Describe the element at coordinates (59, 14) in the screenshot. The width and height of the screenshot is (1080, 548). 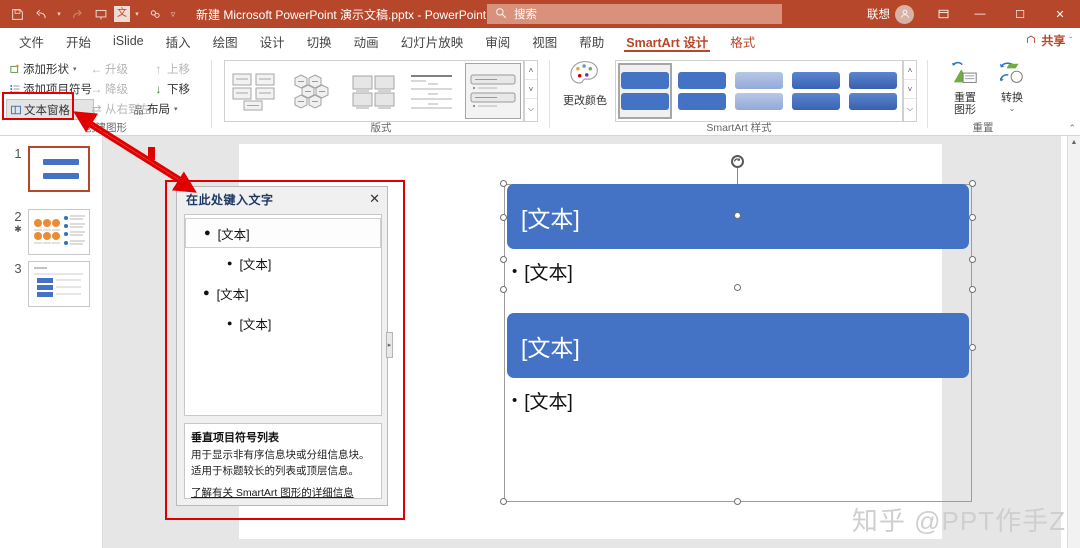
I see `undo-dropdown-icon: ▾` at that location.